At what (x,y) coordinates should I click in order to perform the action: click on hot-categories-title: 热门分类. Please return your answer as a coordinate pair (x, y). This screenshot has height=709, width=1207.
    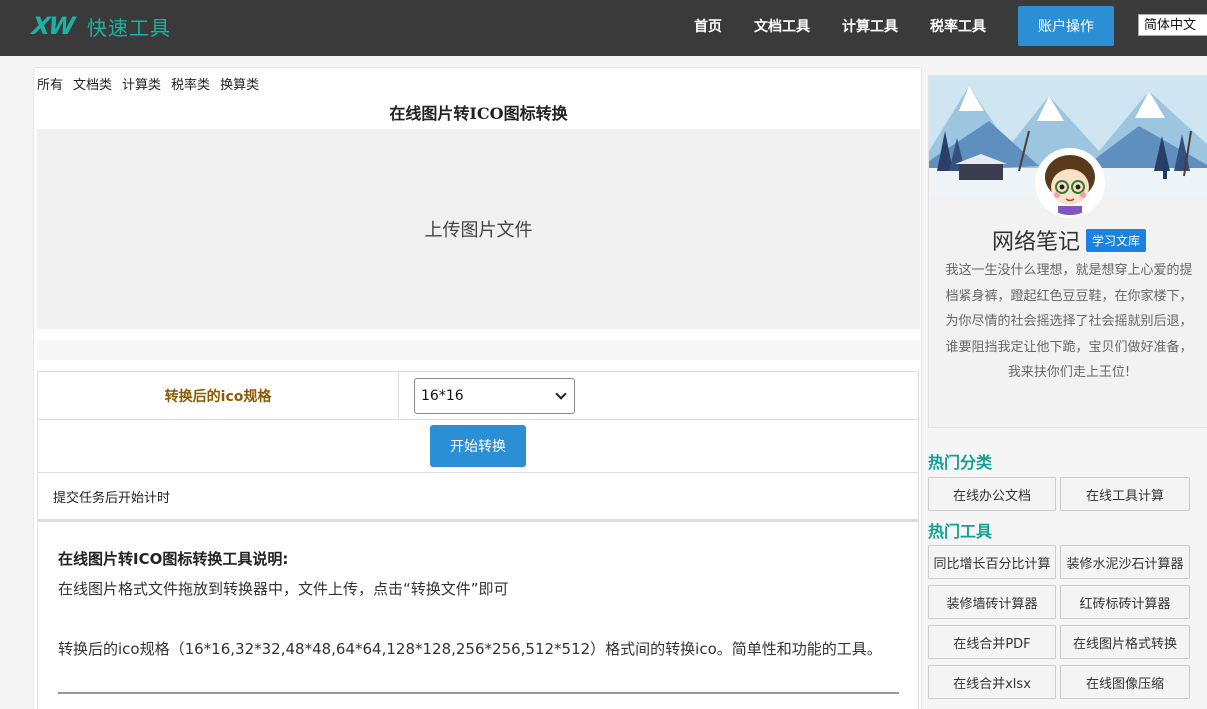
    Looking at the image, I should click on (960, 462).